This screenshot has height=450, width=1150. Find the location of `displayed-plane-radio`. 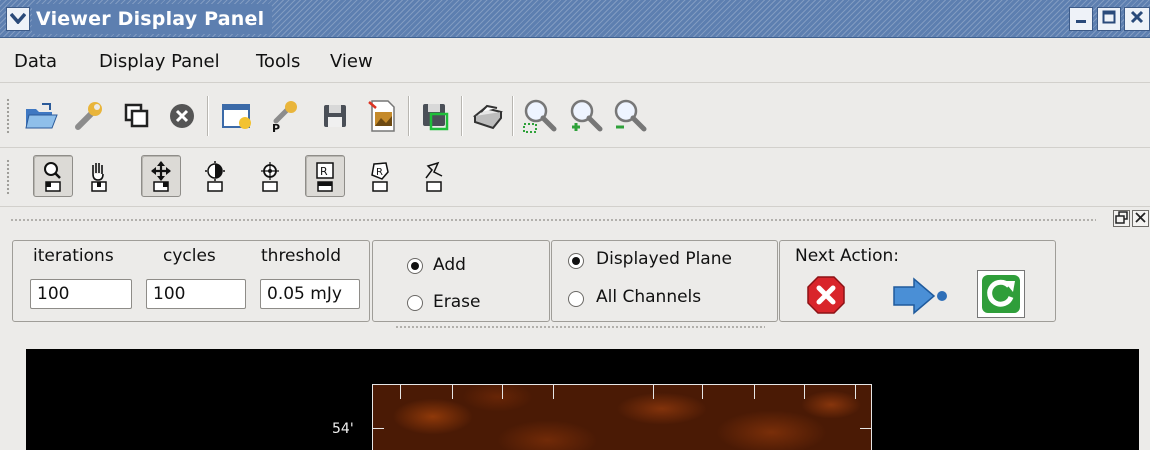

displayed-plane-radio is located at coordinates (576, 261).